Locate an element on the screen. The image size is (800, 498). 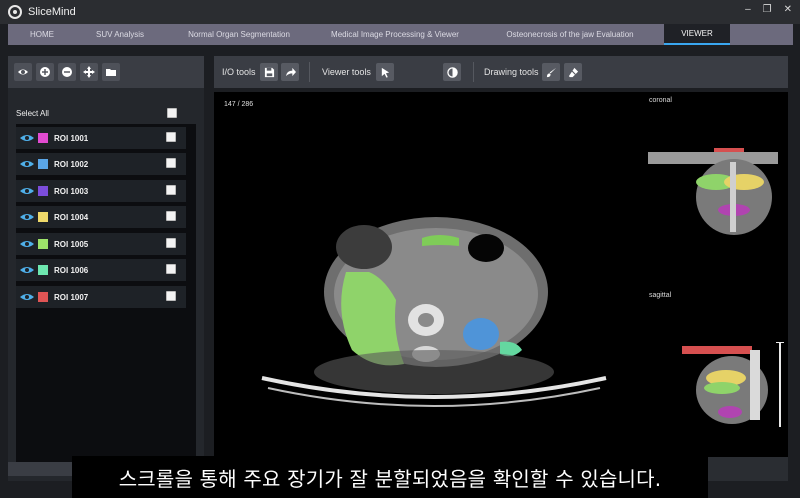
sagittal-view-label: sagittal is located at coordinates (660, 295).